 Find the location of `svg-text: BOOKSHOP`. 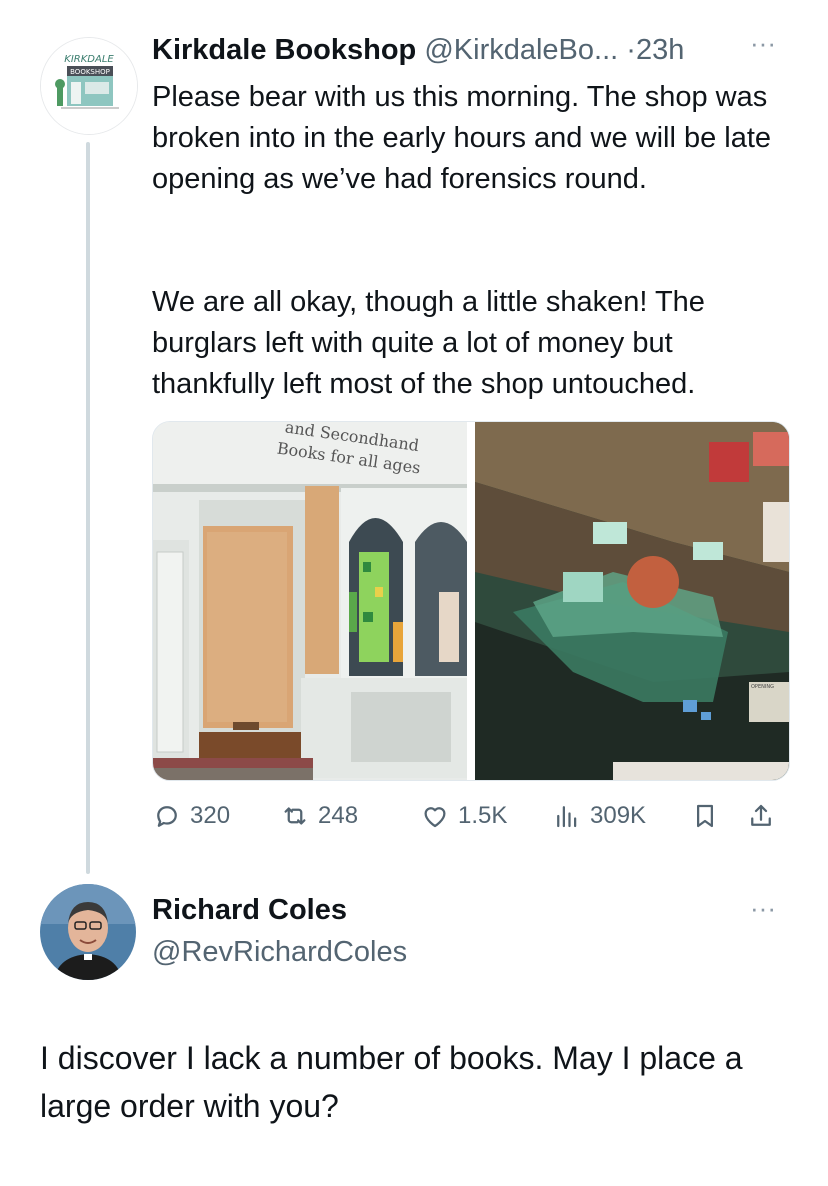

svg-text: BOOKSHOP is located at coordinates (90, 72).